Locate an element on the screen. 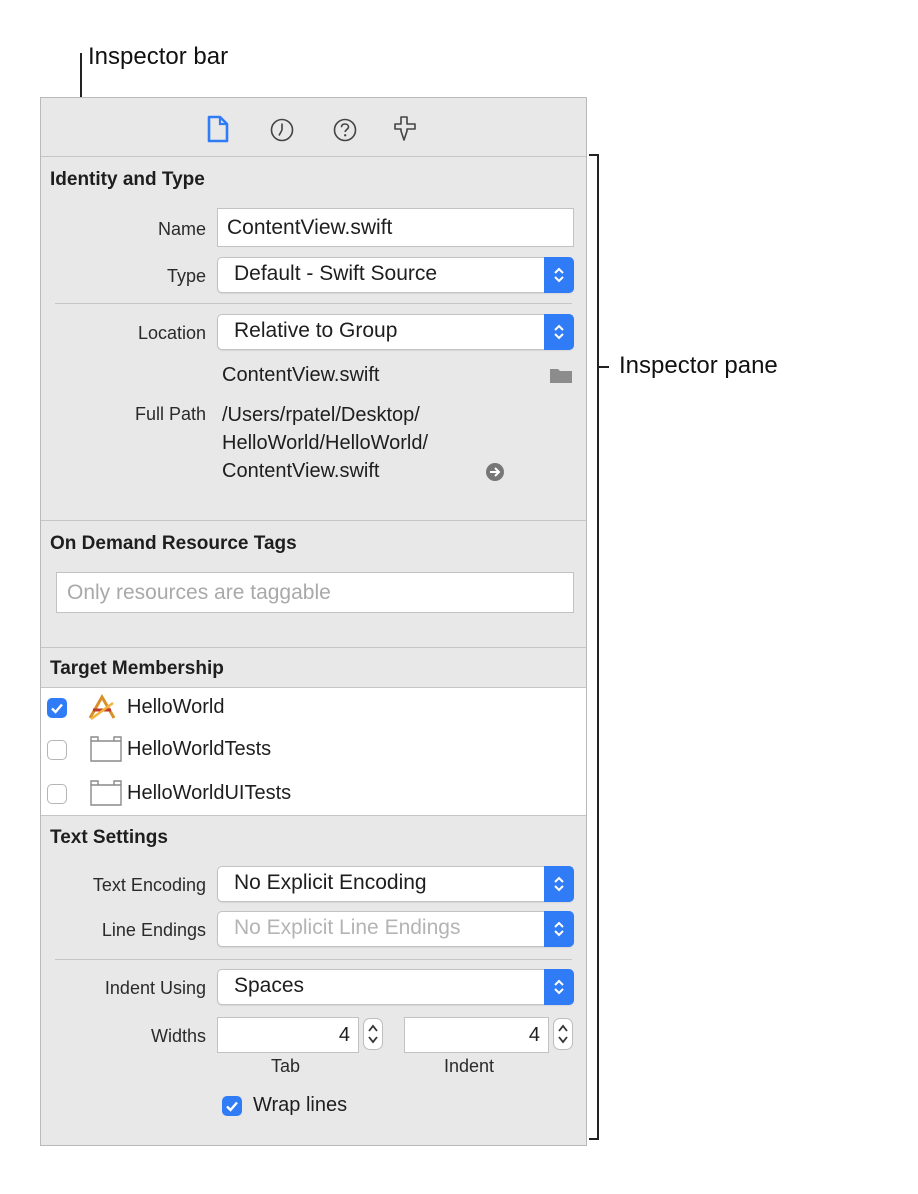 Image resolution: width=918 pixels, height=1194 pixels. location-file-name: ContentView.swift is located at coordinates (301, 375).